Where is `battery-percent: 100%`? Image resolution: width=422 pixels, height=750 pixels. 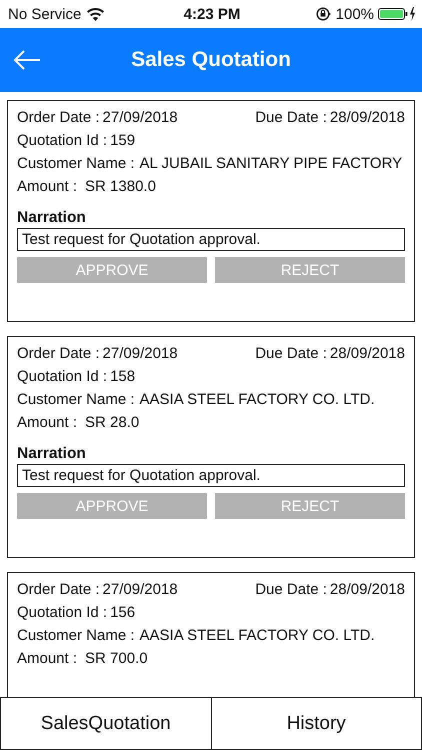
battery-percent: 100% is located at coordinates (355, 14).